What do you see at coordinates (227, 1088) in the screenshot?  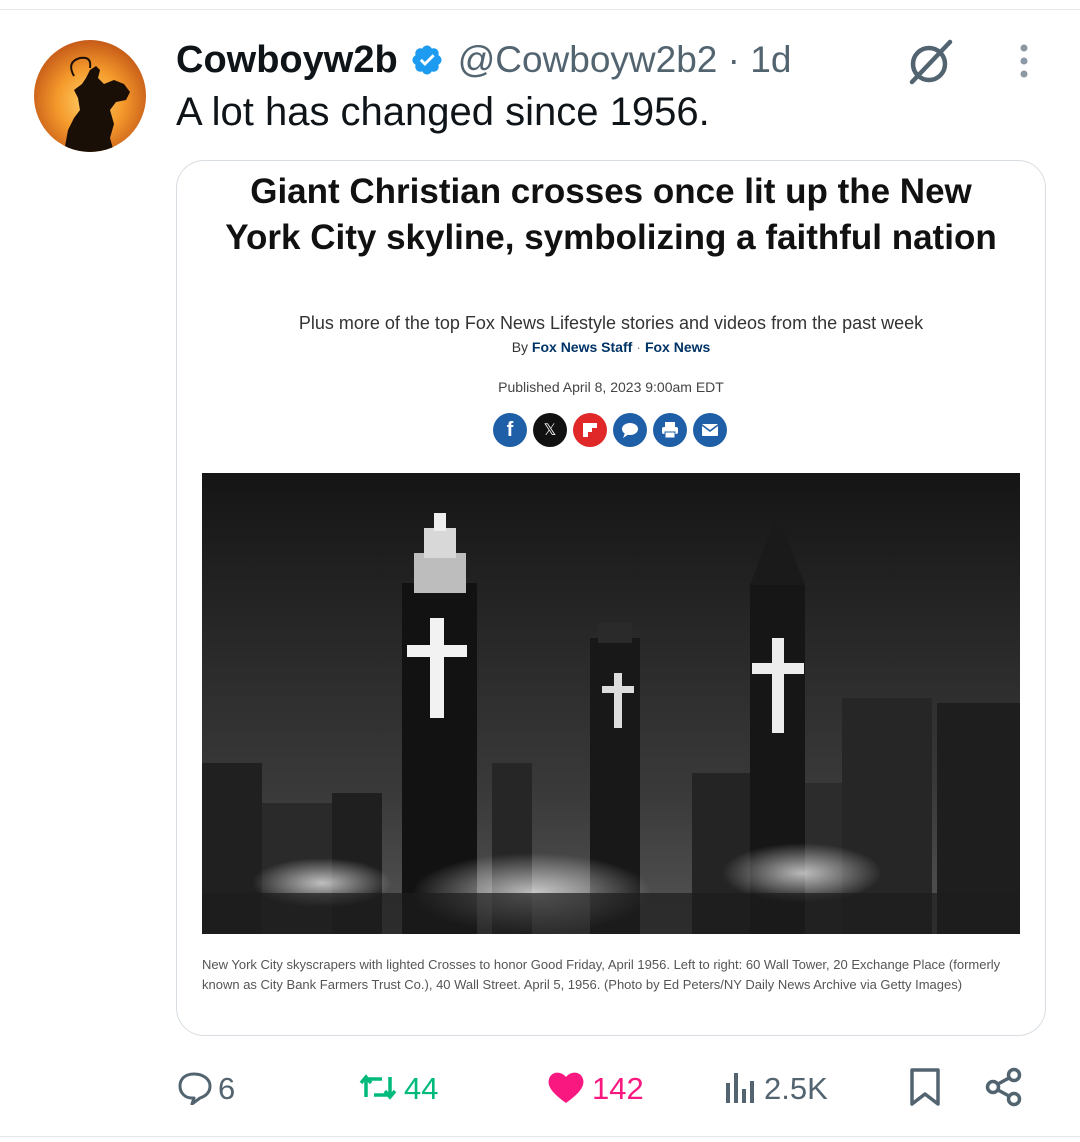 I see `reply-count: 6` at bounding box center [227, 1088].